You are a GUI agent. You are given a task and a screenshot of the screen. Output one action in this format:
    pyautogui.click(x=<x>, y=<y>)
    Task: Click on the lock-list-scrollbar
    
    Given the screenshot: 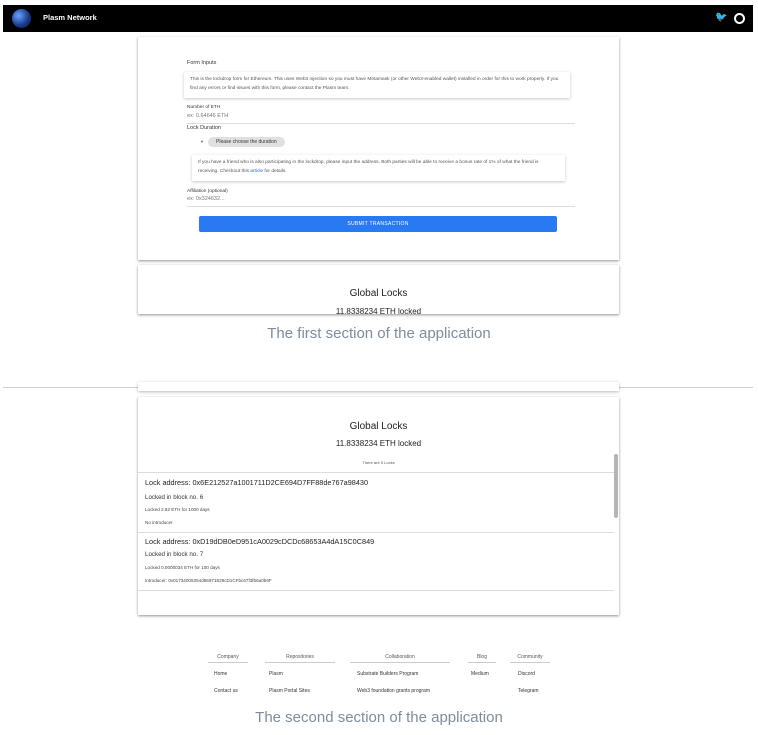 What is the action you would take?
    pyautogui.click(x=616, y=486)
    